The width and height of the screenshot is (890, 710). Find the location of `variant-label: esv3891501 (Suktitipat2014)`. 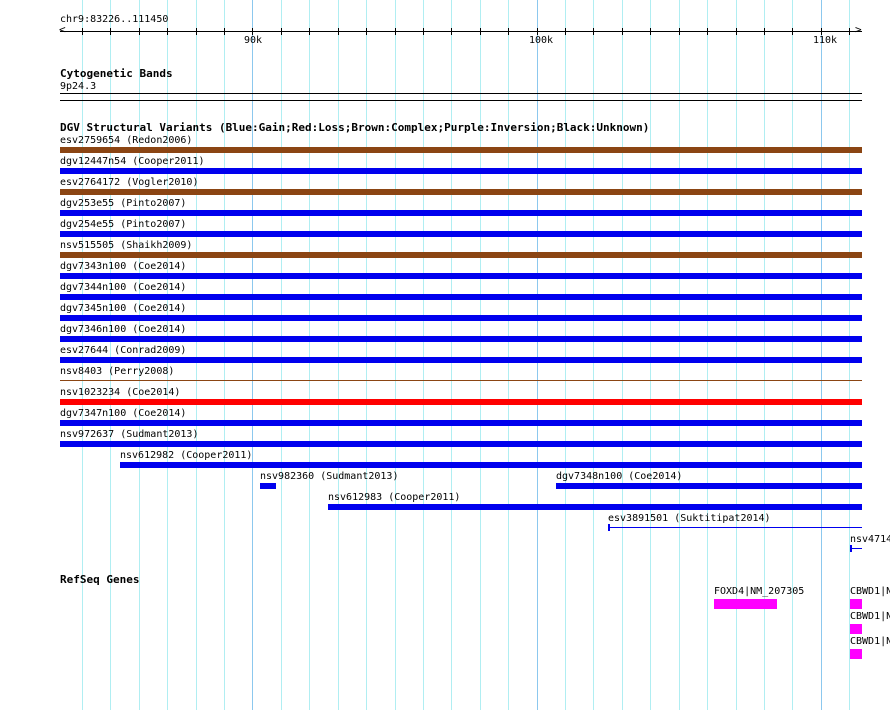

variant-label: esv3891501 (Suktitipat2014) is located at coordinates (689, 518).